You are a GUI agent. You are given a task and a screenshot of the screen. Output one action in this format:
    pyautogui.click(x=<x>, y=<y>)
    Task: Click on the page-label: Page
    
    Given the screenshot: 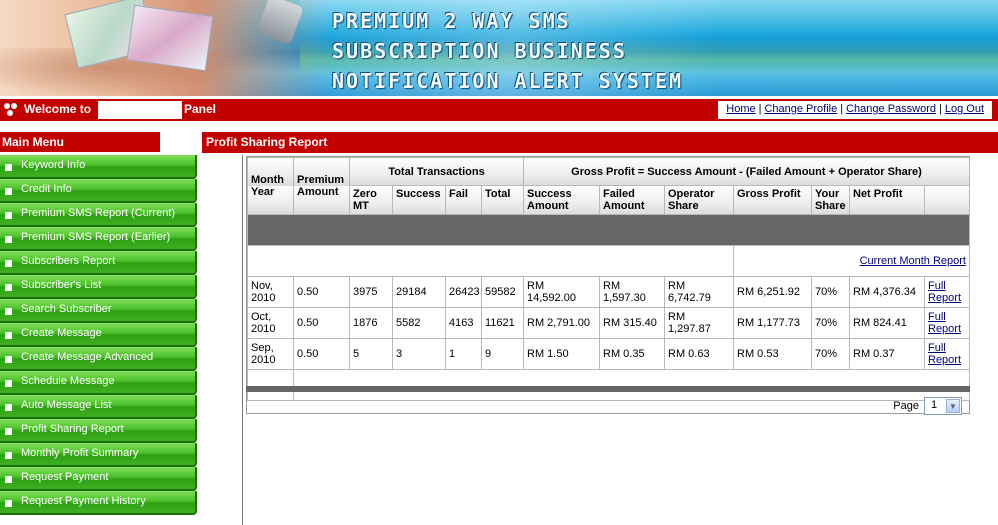 What is the action you would take?
    pyautogui.click(x=906, y=406)
    